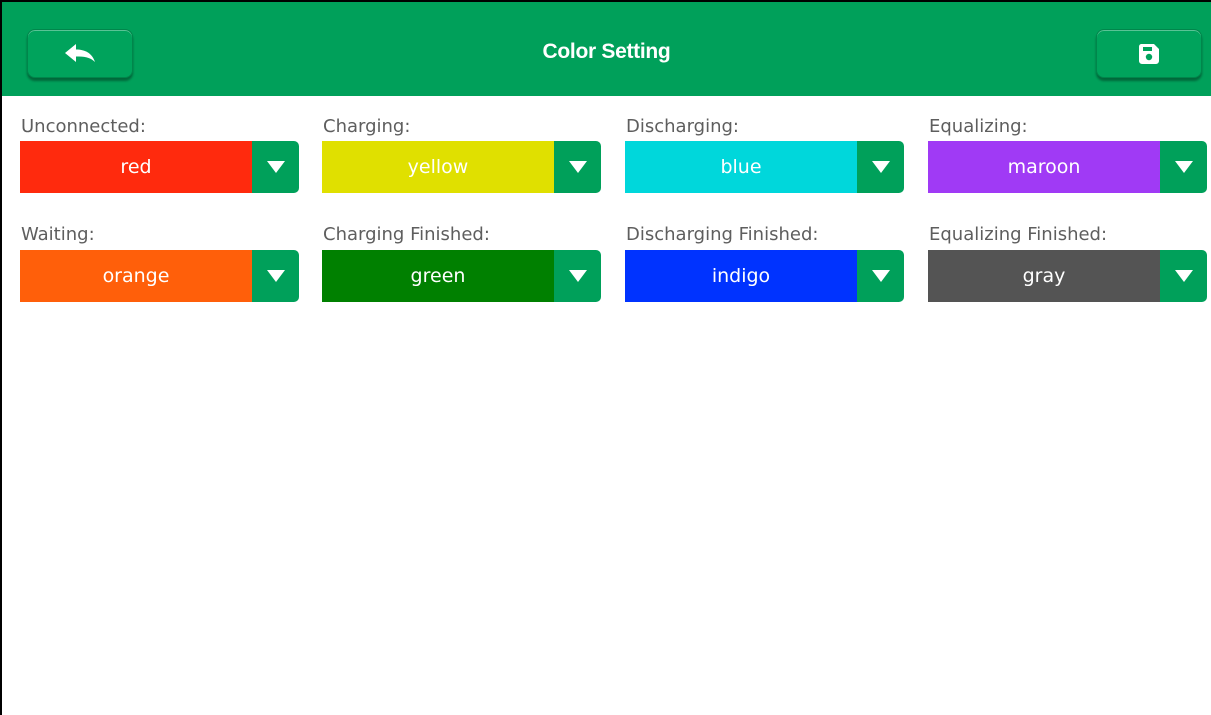  I want to click on charging-color-select: yellow, so click(461, 167).